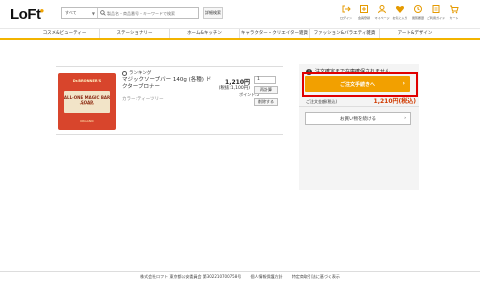 The image size is (480, 289). I want to click on header-icons: ログイン 会員登録 マイページ お気に入り 閲覧履歴 ご利用ガイド カート, so click(400, 14).